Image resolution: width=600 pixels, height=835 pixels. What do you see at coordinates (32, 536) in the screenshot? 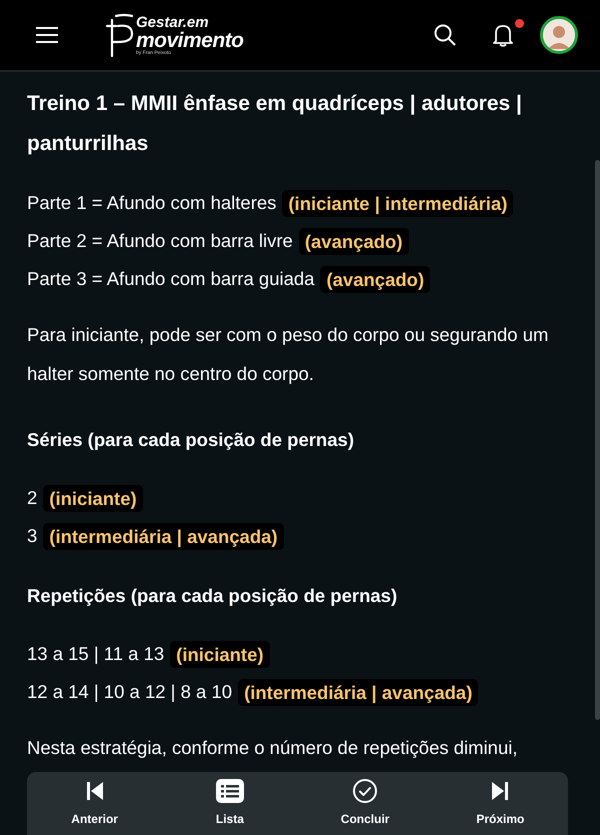
I see `text-line: 3` at bounding box center [32, 536].